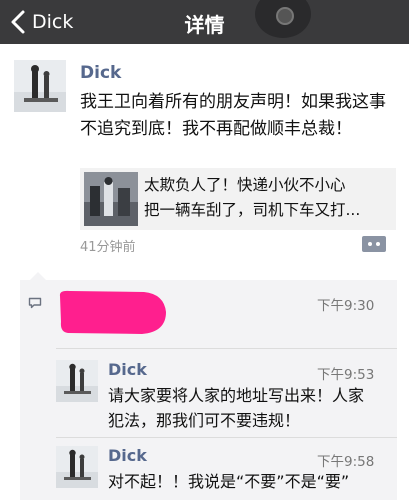 Image resolution: width=409 pixels, height=500 pixels. I want to click on comment-time: 下午9:58, so click(346, 462).